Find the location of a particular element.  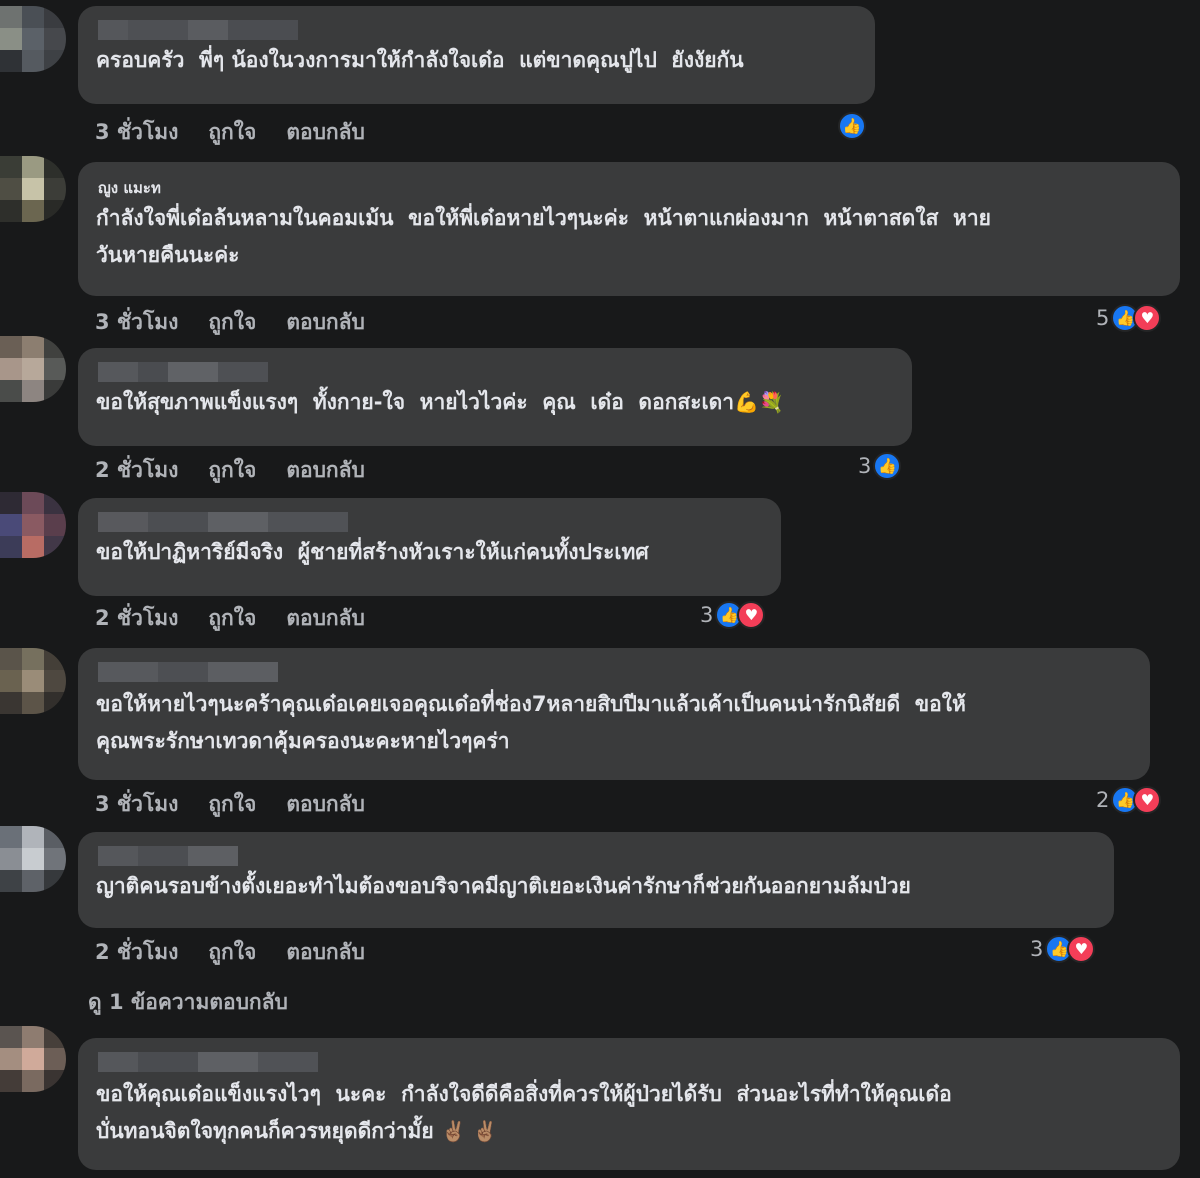

reaction-count: 2 is located at coordinates (1103, 800).